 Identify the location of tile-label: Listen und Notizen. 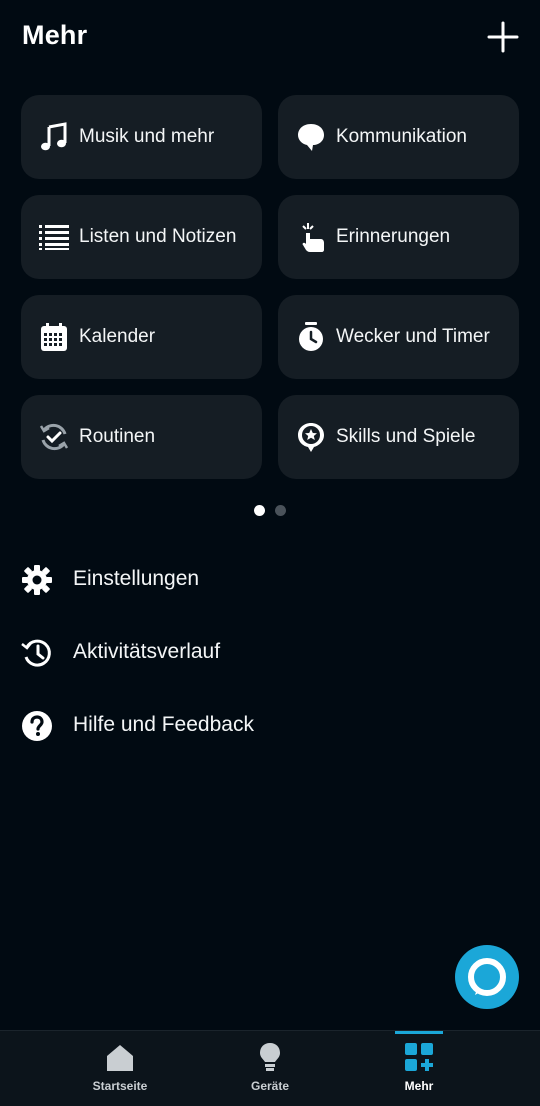
(158, 236).